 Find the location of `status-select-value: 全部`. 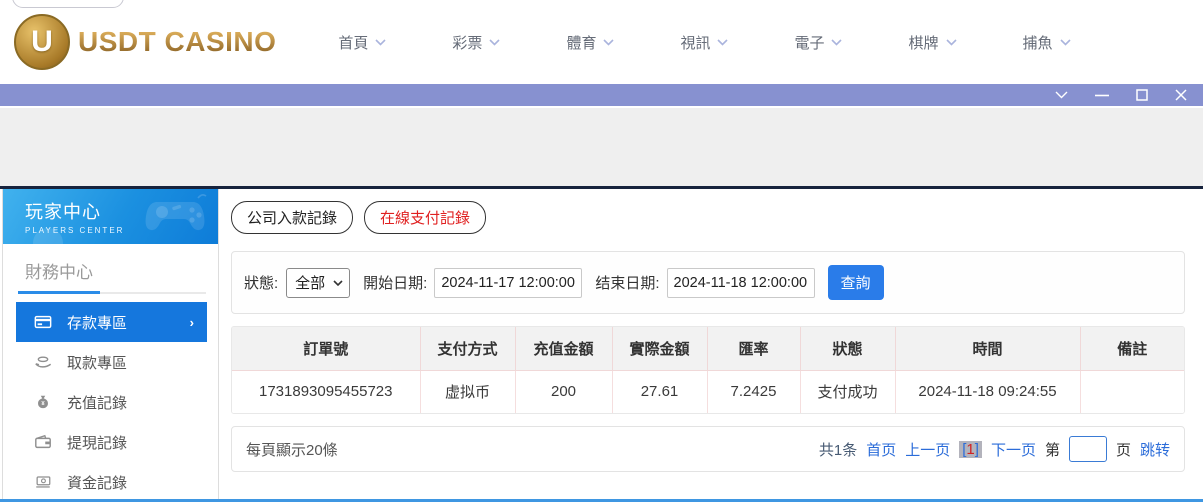

status-select-value: 全部 is located at coordinates (310, 283).